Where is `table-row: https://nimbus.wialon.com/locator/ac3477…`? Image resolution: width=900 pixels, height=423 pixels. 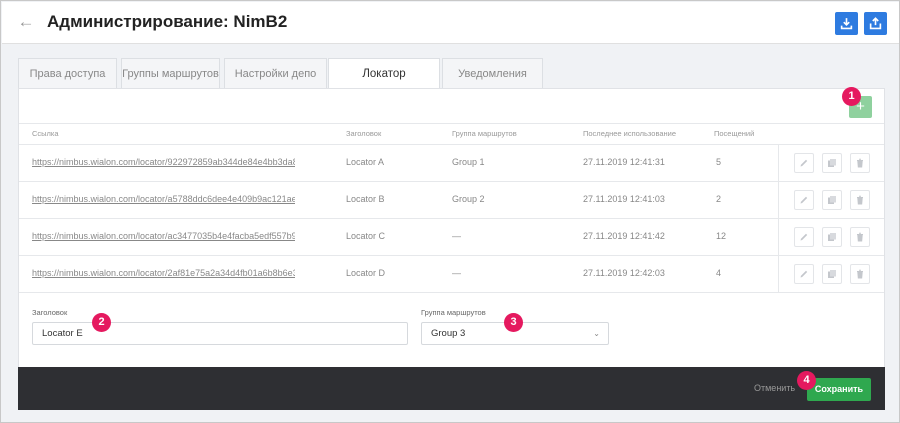
table-row: https://nimbus.wialon.com/locator/ac3477… is located at coordinates (451, 237).